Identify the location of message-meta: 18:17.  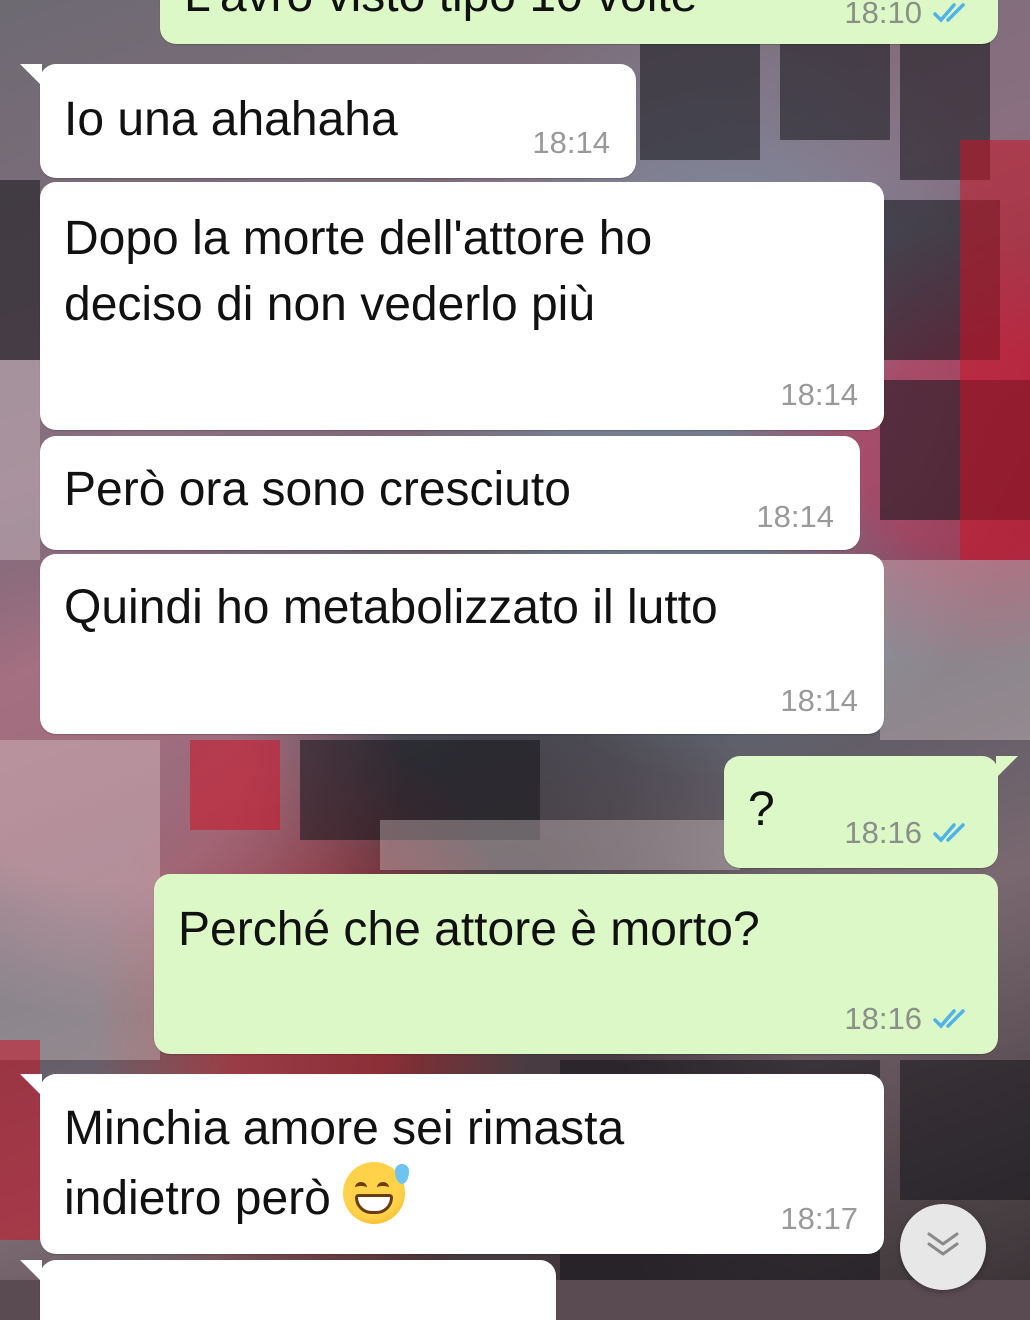
(819, 1219).